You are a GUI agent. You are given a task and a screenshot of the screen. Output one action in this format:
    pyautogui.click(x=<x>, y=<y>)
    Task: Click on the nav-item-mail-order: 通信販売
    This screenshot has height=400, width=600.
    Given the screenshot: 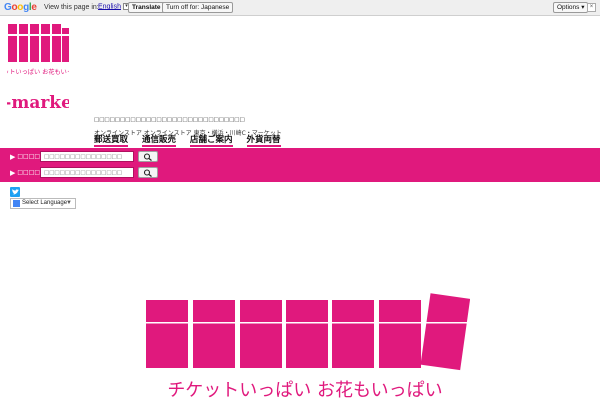 What is the action you would take?
    pyautogui.click(x=159, y=141)
    